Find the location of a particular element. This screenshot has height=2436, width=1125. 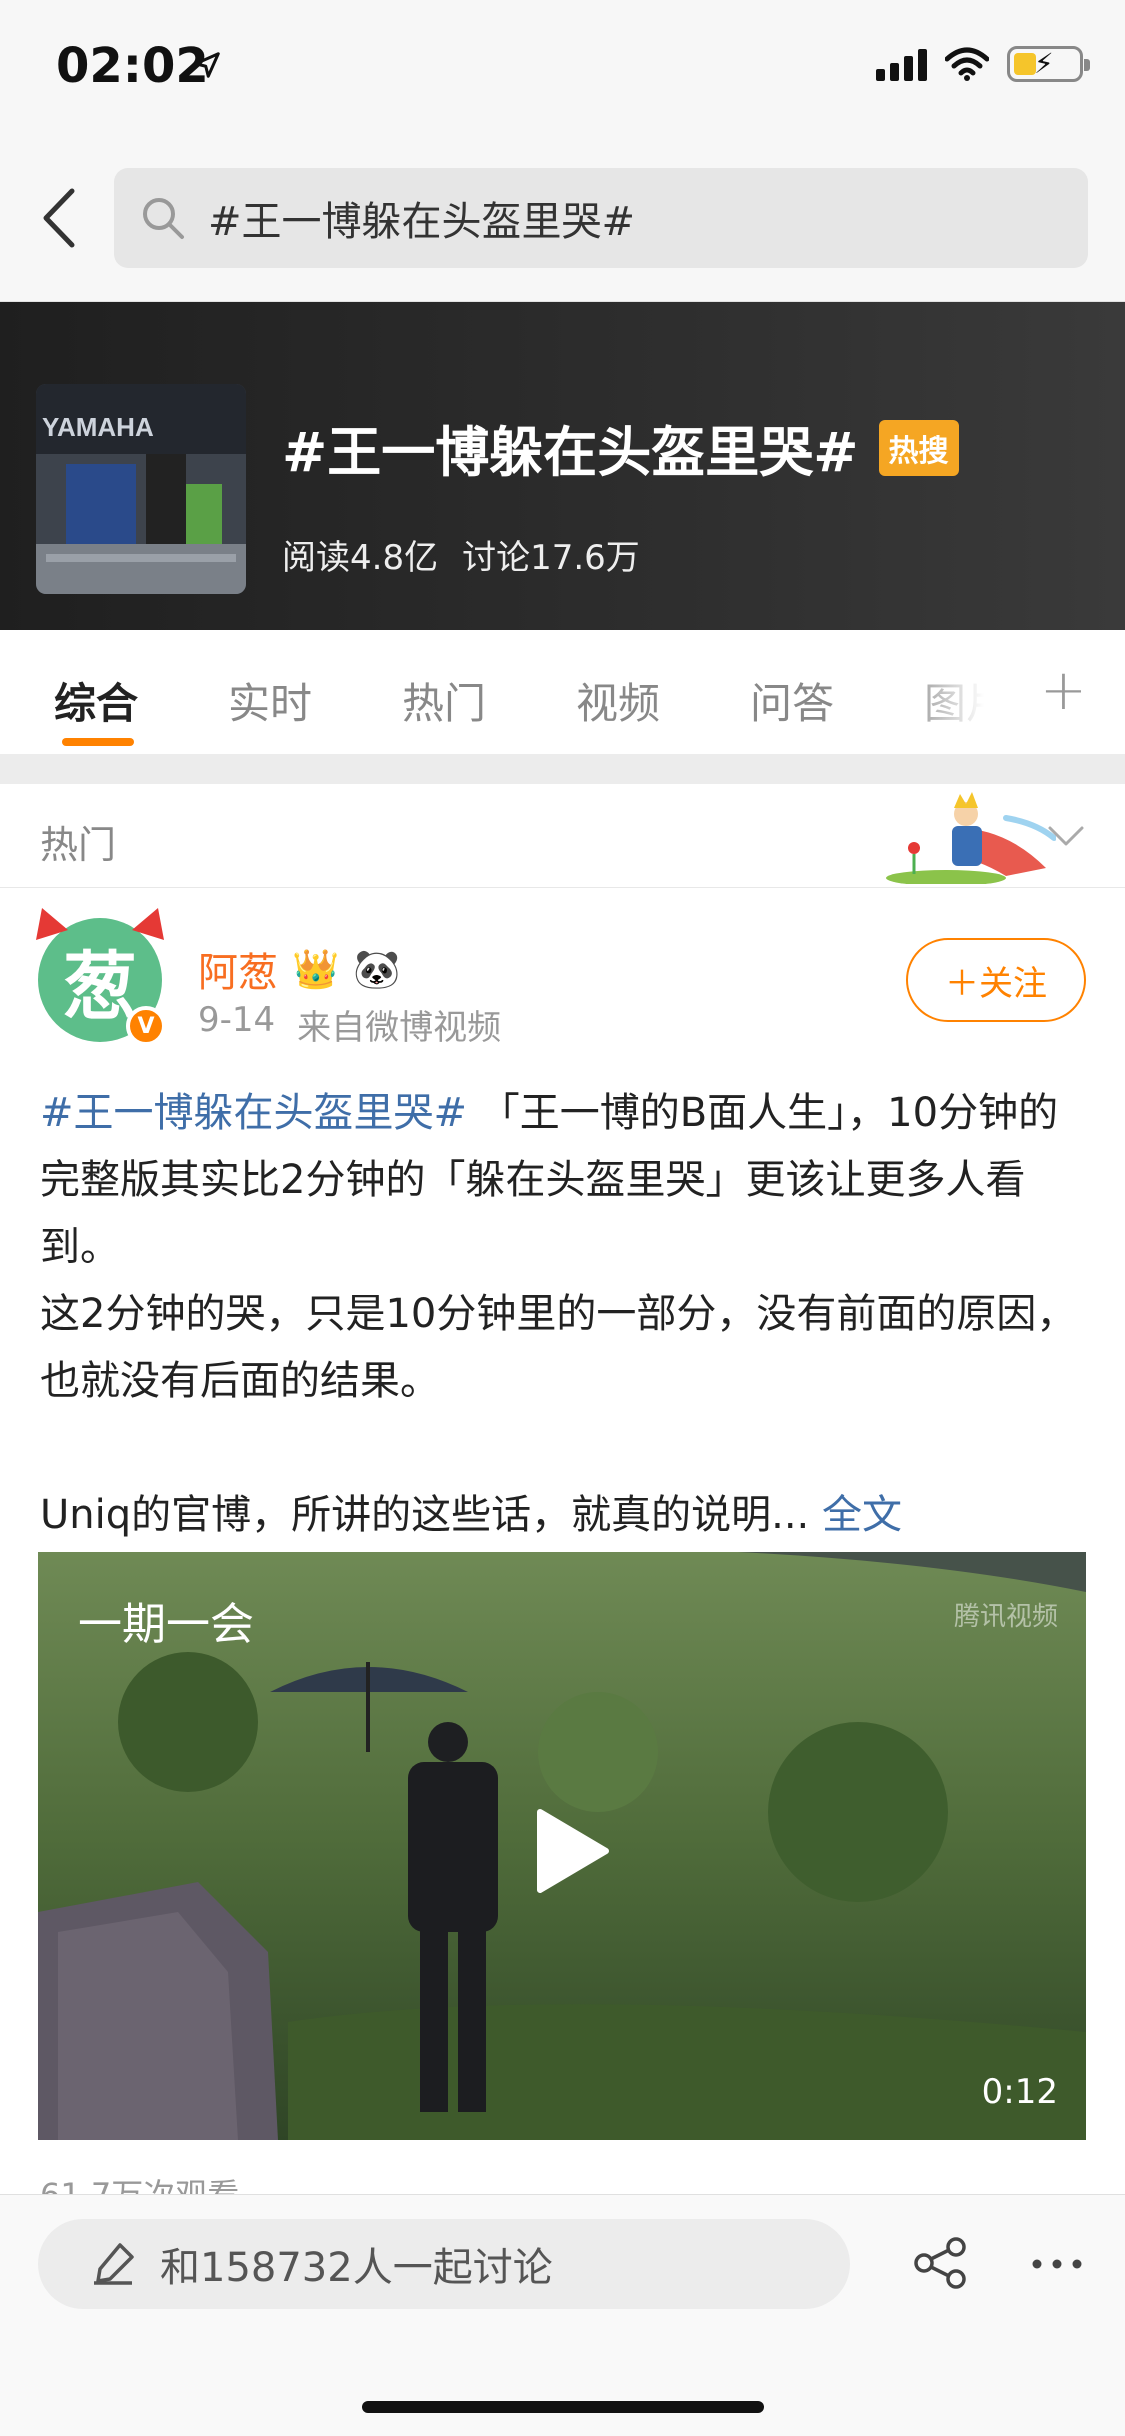

tab-qa: 问答 is located at coordinates (792, 700).